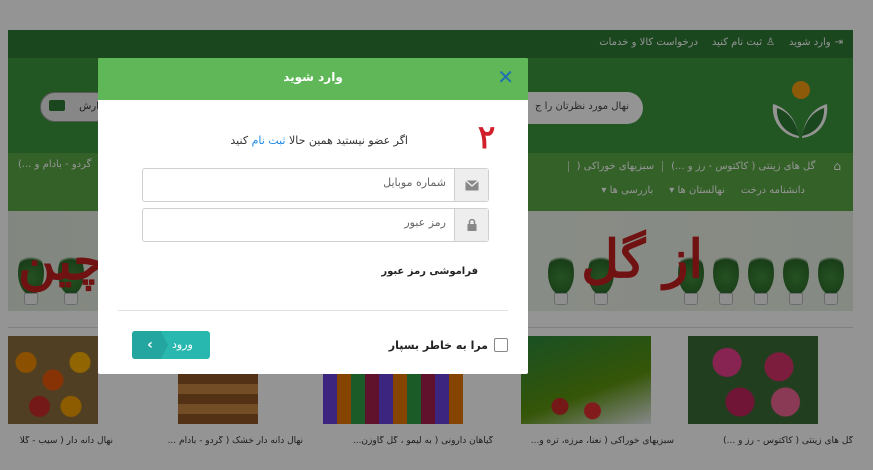  What do you see at coordinates (171, 345) in the screenshot?
I see `login-button: ‹ ورود` at bounding box center [171, 345].